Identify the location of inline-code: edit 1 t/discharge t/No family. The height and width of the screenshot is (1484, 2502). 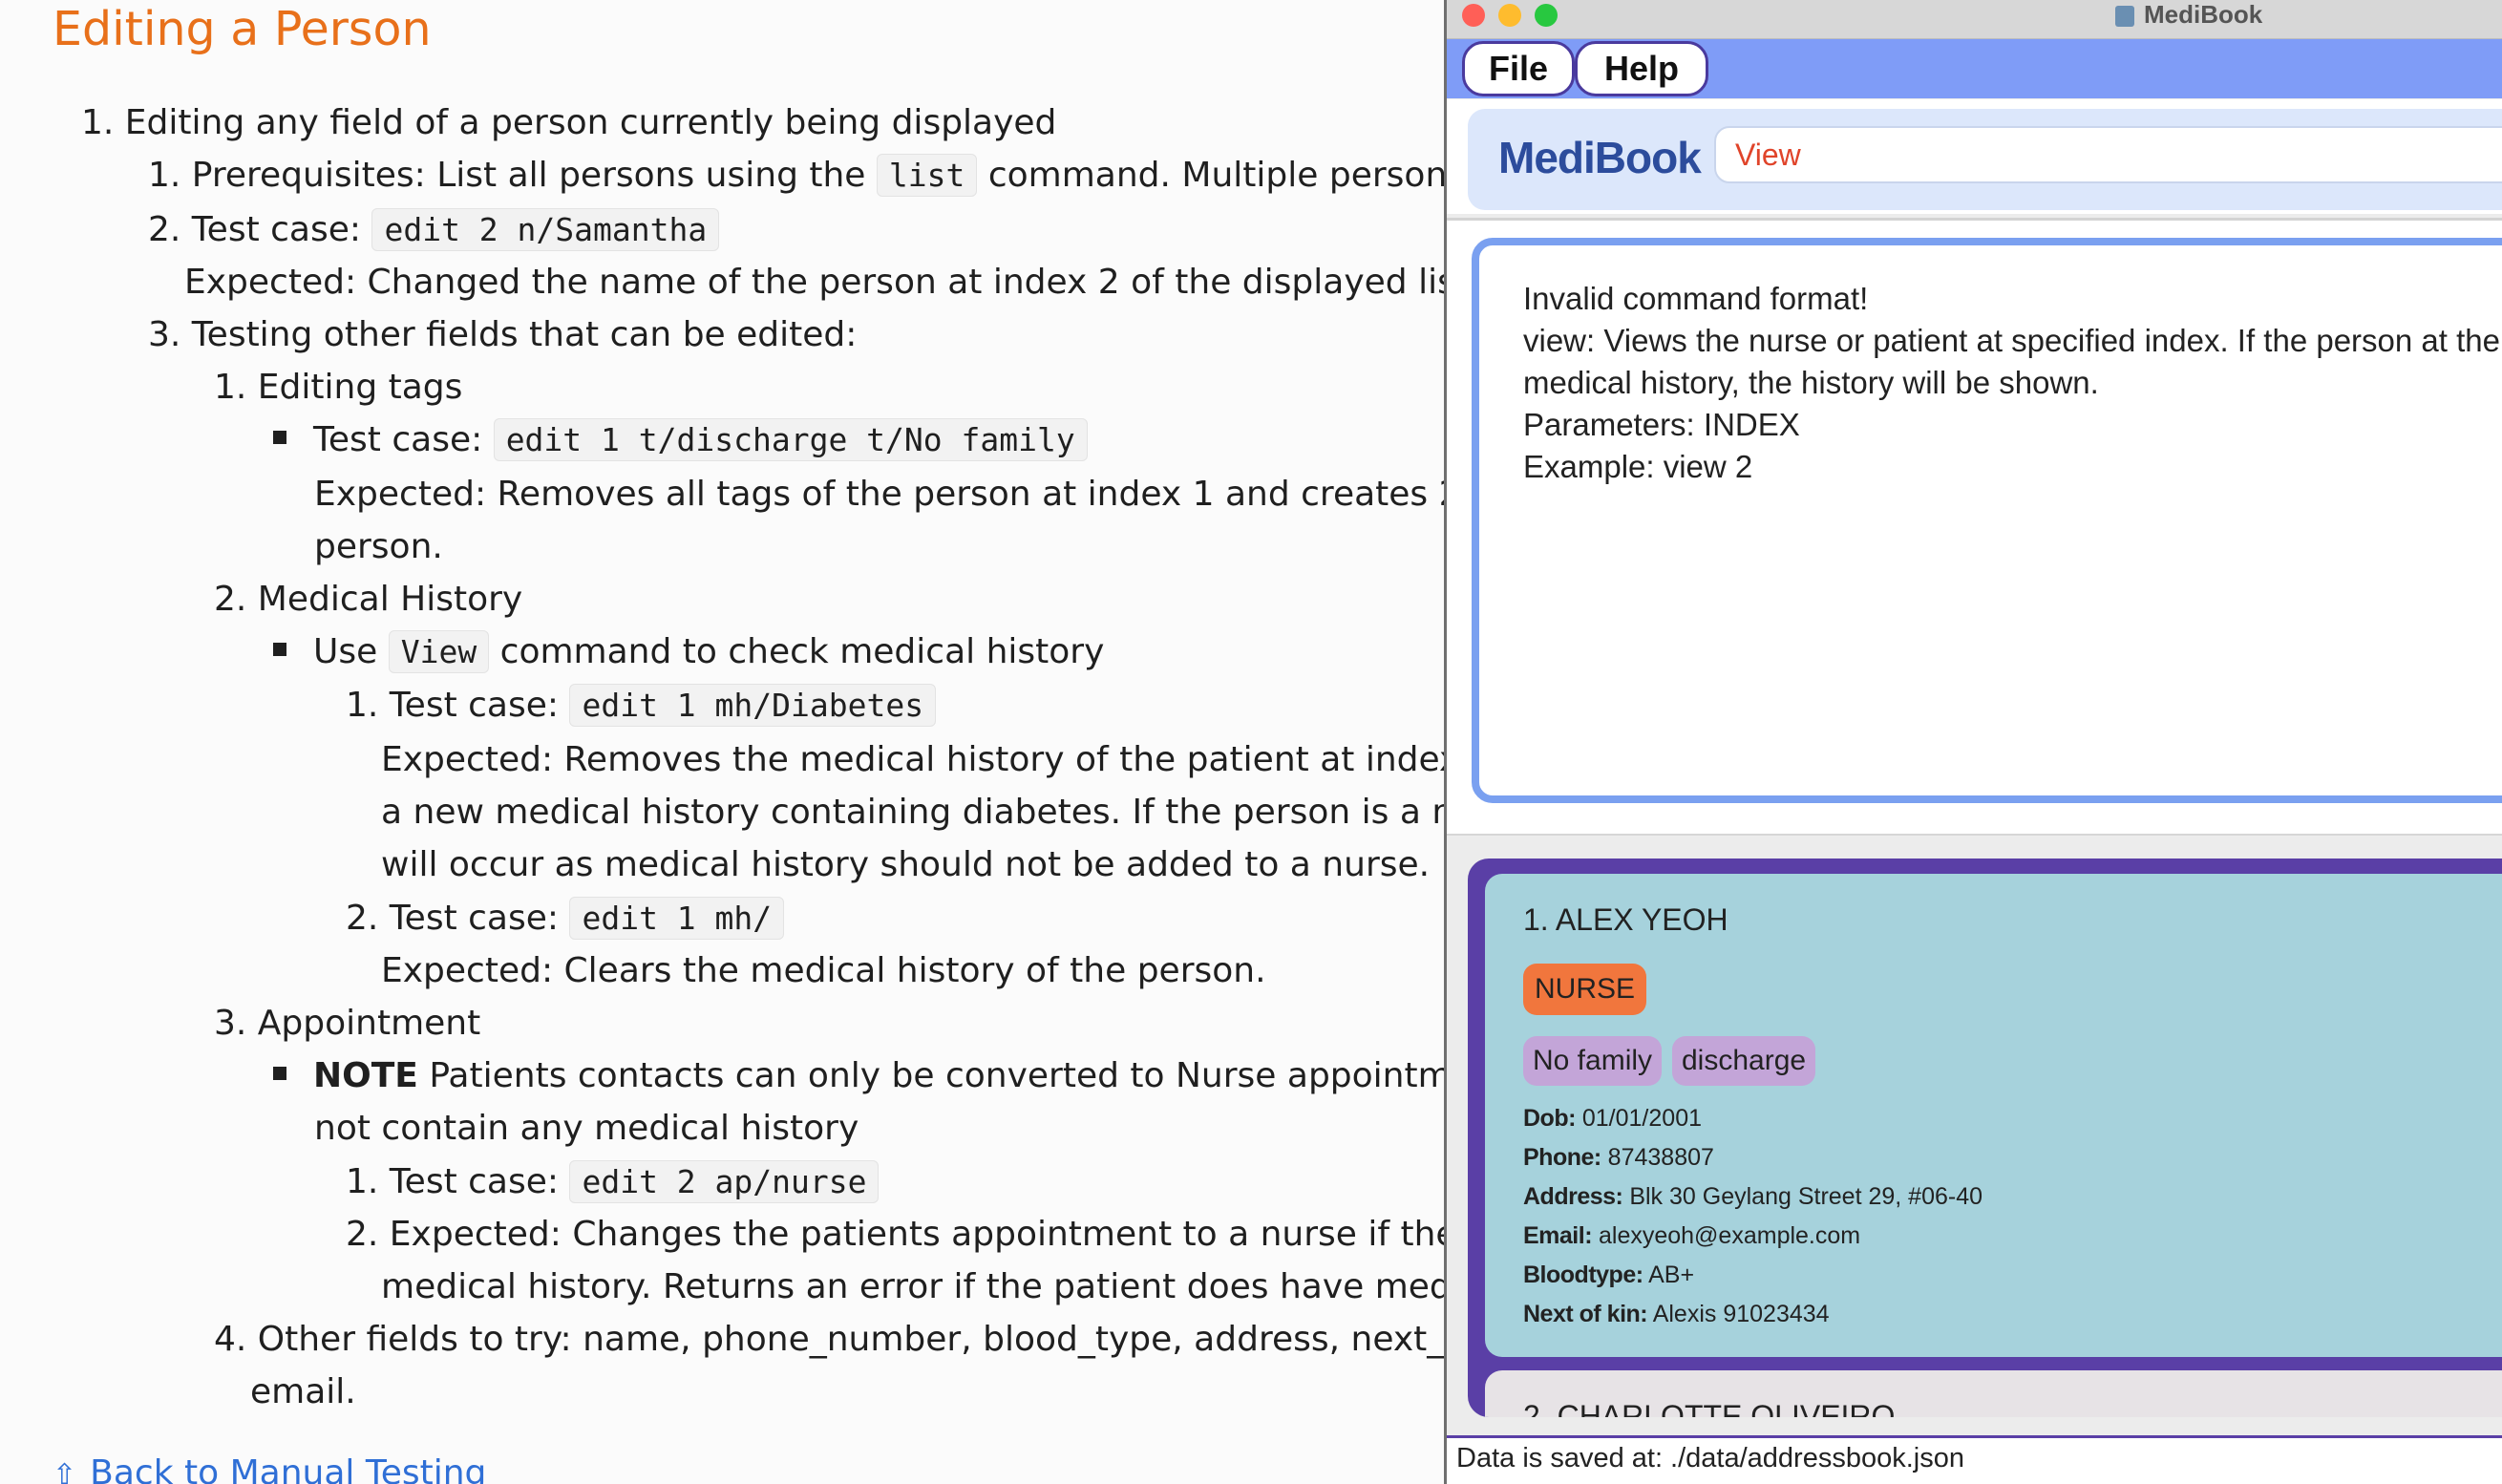
(790, 440).